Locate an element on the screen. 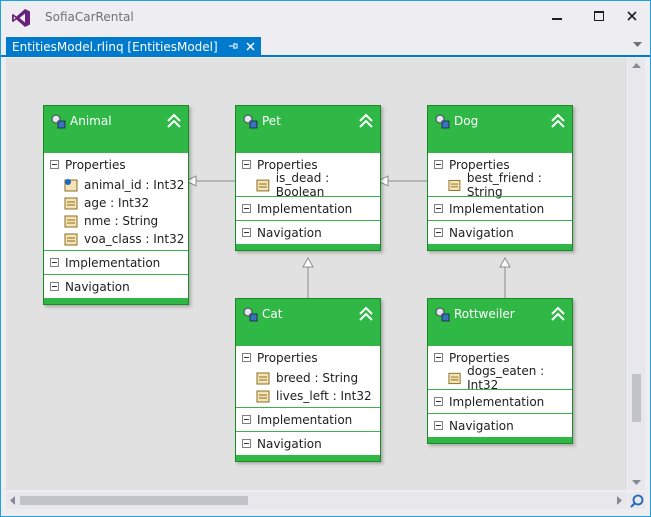  entity-header: Dog is located at coordinates (500, 129).